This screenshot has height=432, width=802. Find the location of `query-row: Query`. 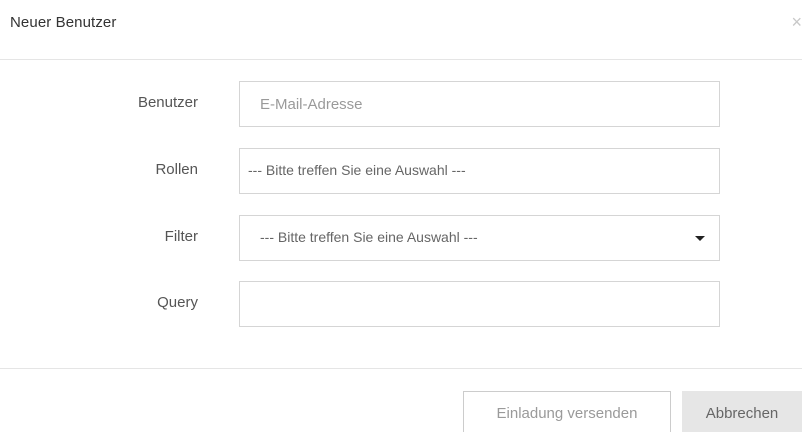

query-row: Query is located at coordinates (401, 304).